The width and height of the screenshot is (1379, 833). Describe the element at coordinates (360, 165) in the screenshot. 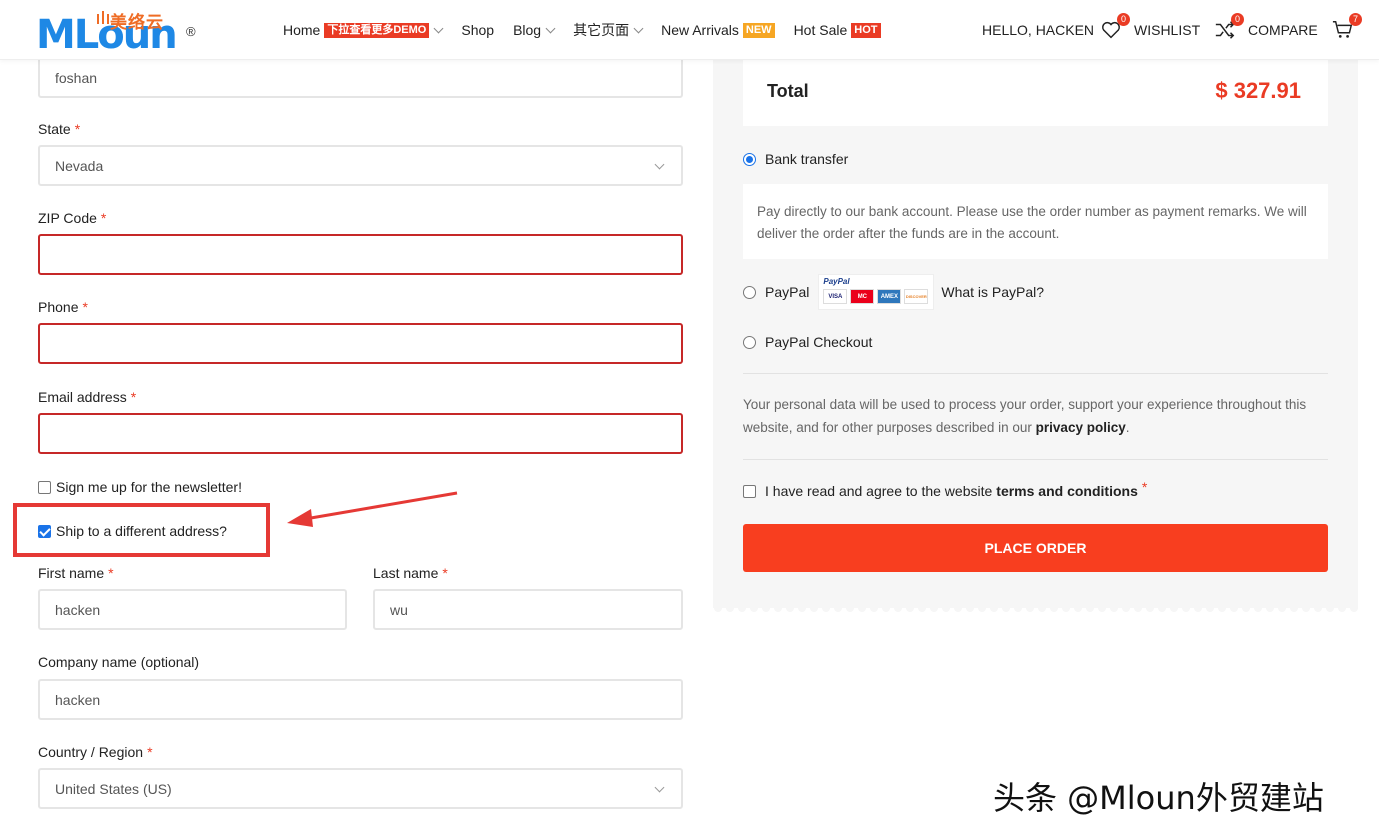

I see `state-select: Nevada` at that location.